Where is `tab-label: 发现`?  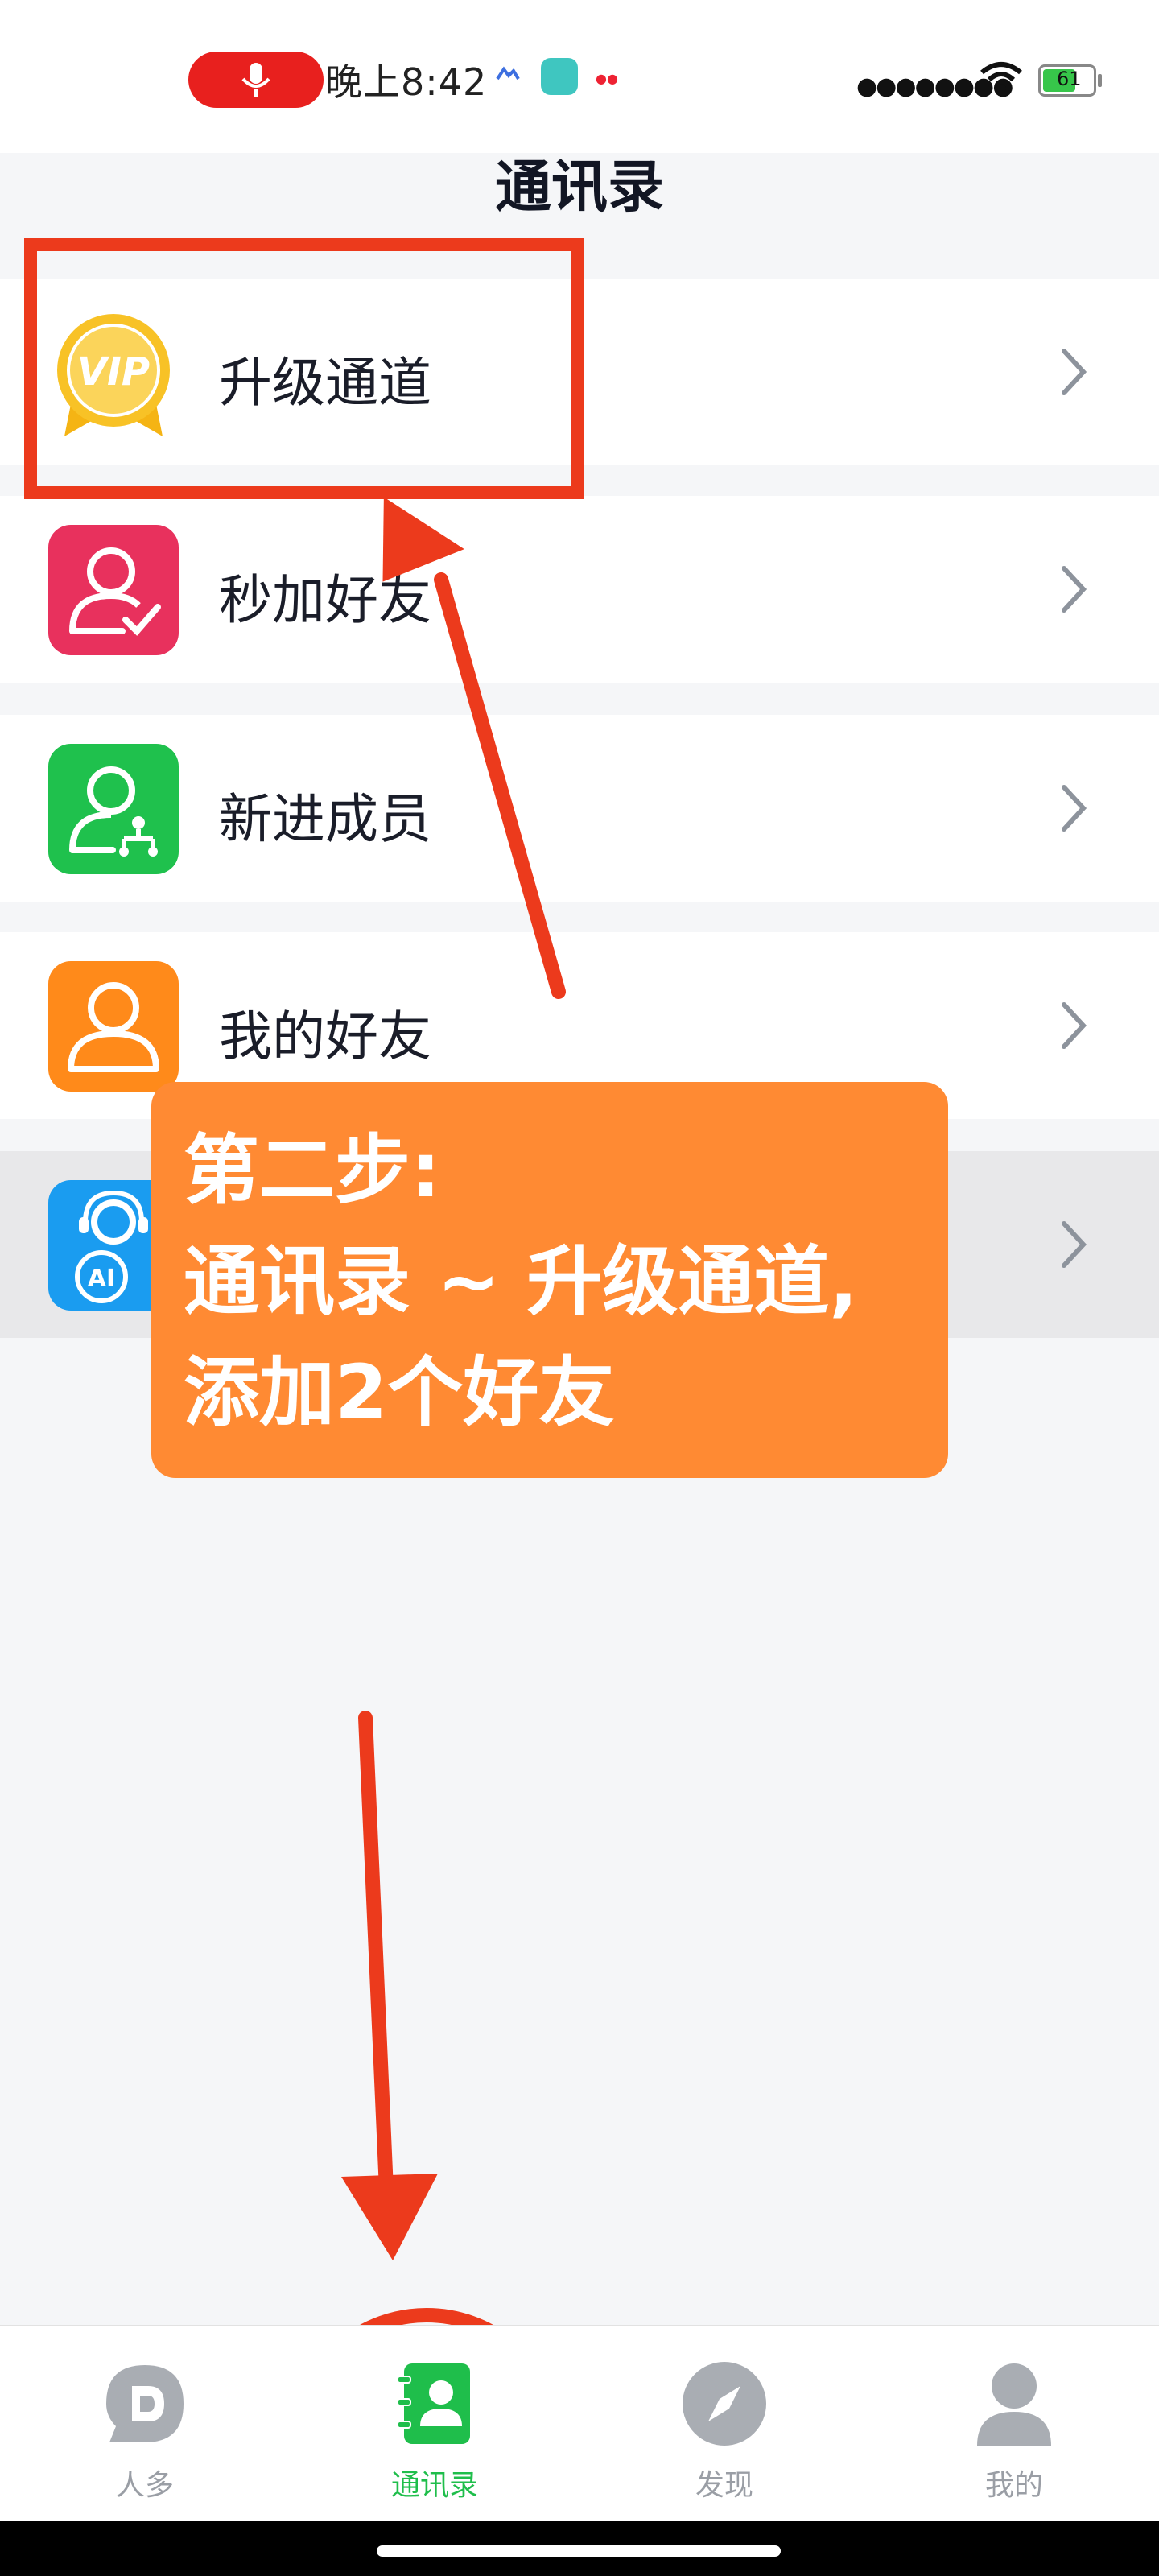 tab-label: 发现 is located at coordinates (724, 2485).